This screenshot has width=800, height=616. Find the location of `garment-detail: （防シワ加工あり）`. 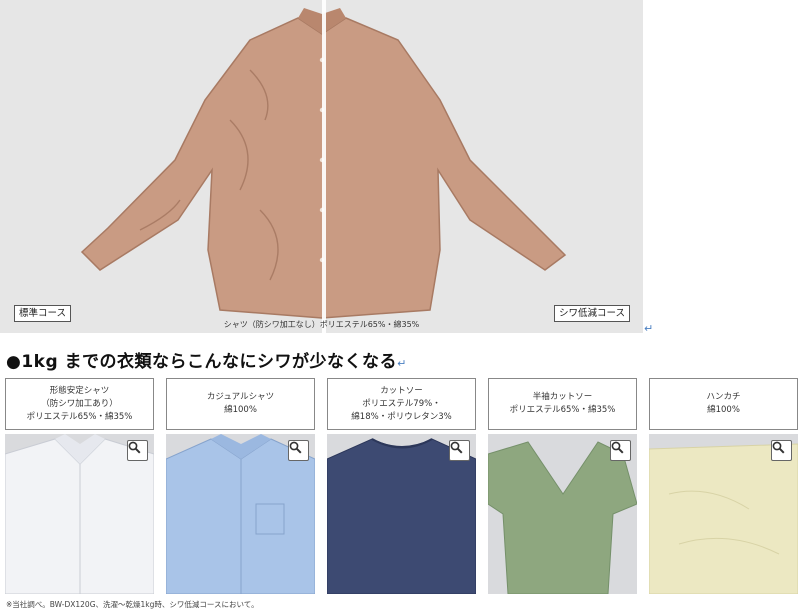

garment-detail: （防シワ加工あり） is located at coordinates (79, 403).